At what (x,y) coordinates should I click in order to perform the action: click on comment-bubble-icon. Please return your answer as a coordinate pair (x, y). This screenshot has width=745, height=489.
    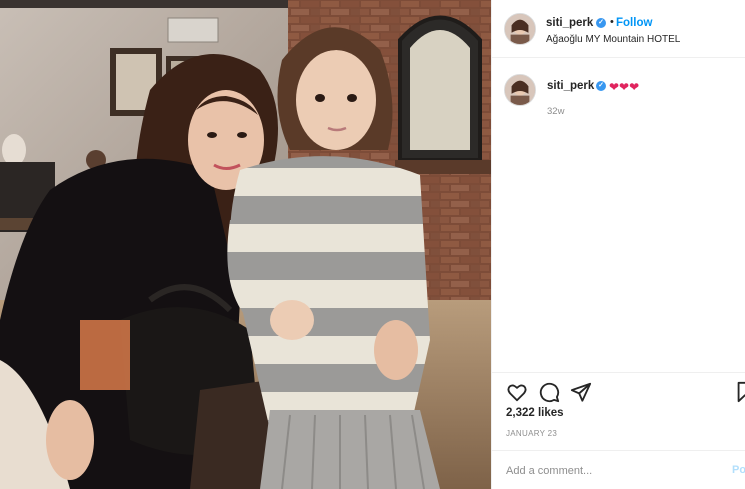
    Looking at the image, I should click on (549, 392).